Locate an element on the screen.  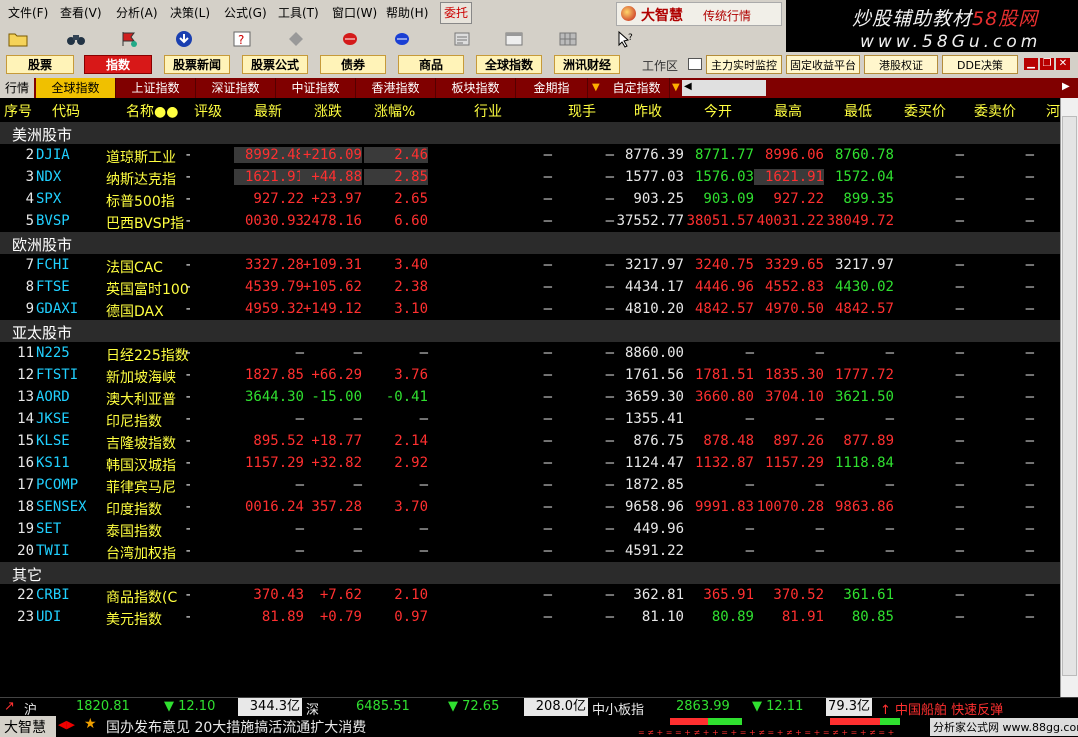
work-area-label: 工作区 is located at coordinates (660, 65).